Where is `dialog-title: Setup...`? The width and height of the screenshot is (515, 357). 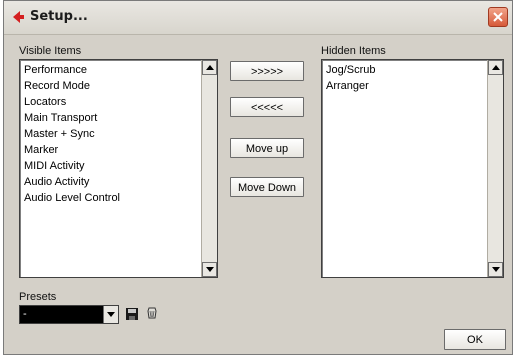 dialog-title: Setup... is located at coordinates (59, 16).